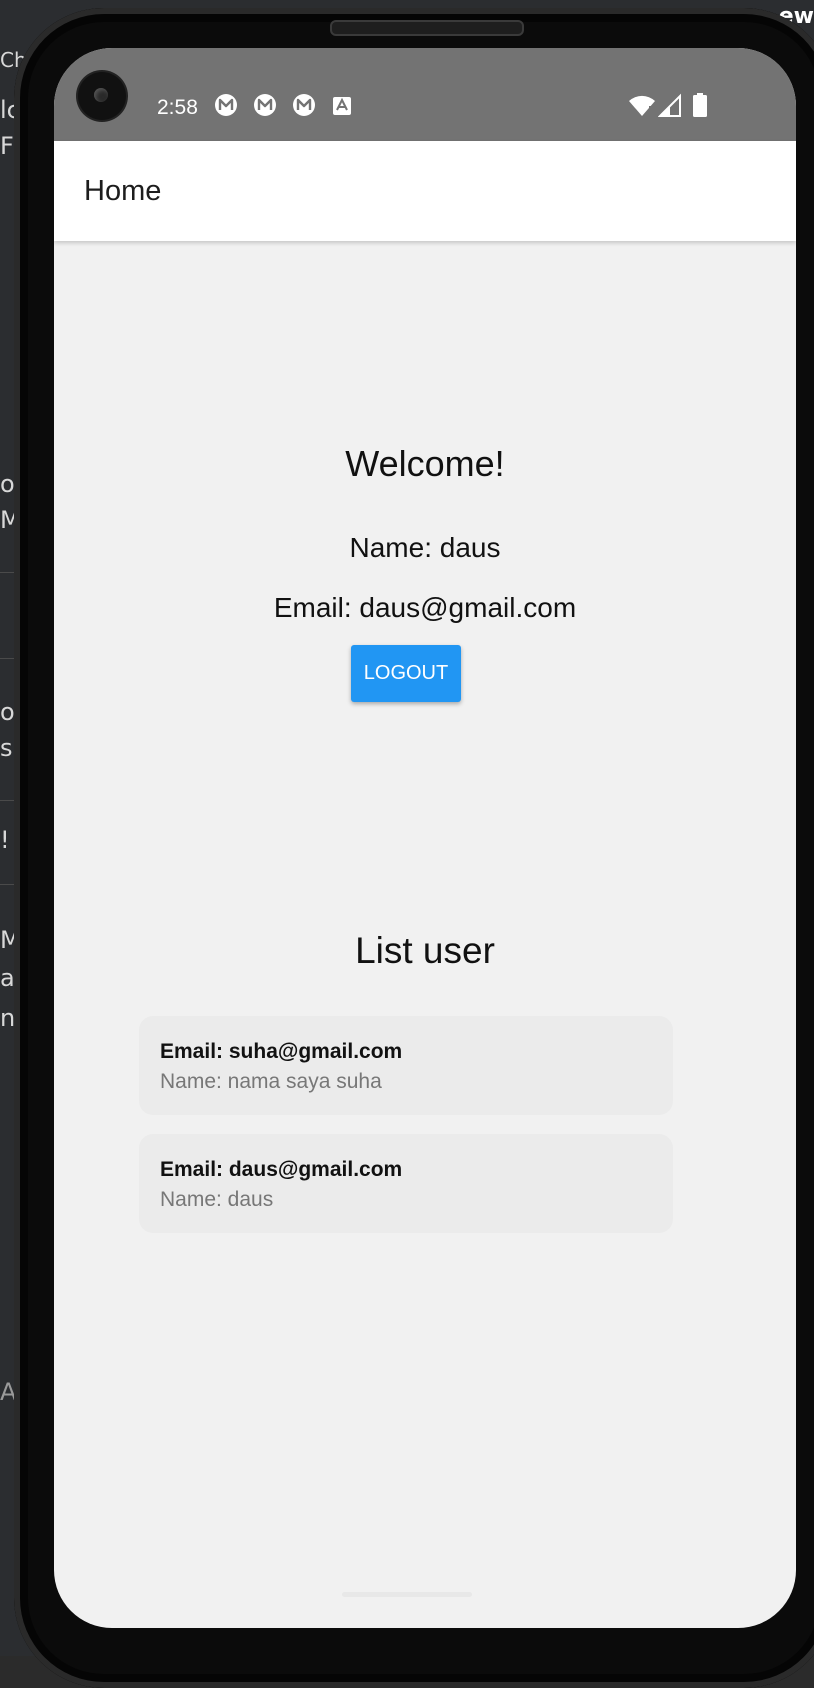  I want to click on signal-icon, so click(669, 105).